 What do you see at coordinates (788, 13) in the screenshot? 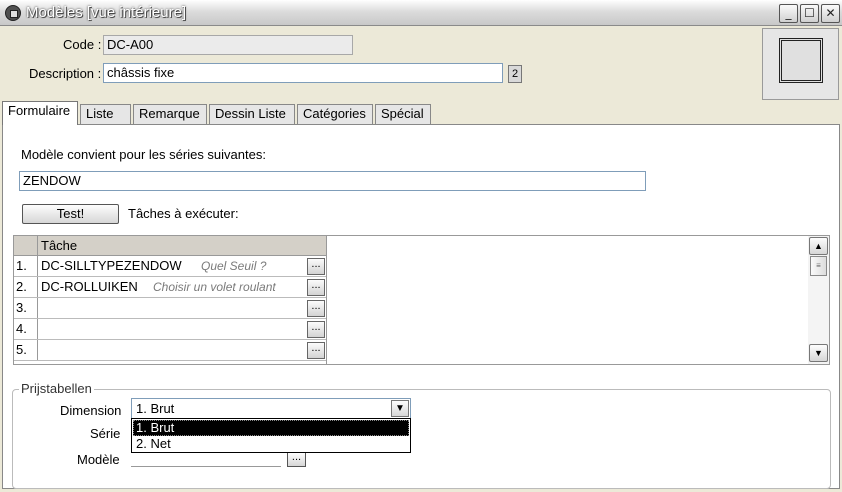
I see `minimize-button: _` at bounding box center [788, 13].